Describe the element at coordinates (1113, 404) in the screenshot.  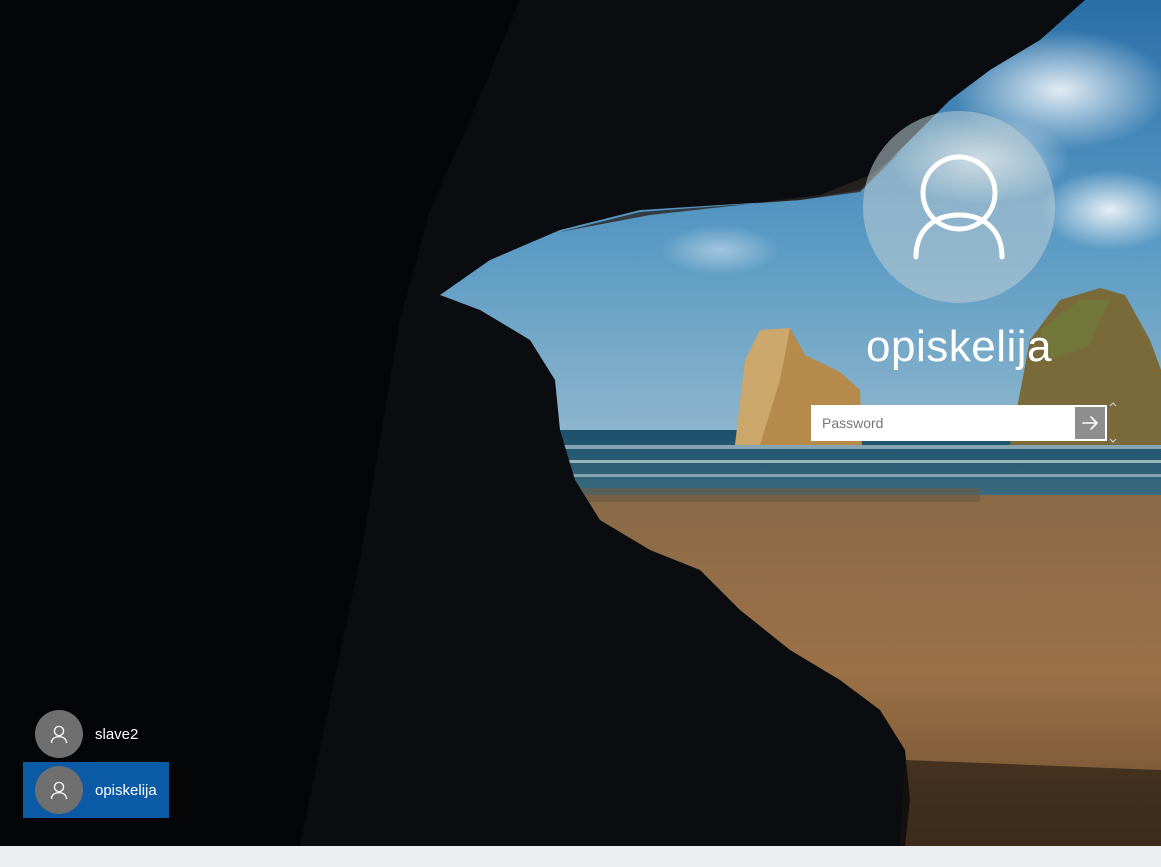
I see `chevron-up-icon` at that location.